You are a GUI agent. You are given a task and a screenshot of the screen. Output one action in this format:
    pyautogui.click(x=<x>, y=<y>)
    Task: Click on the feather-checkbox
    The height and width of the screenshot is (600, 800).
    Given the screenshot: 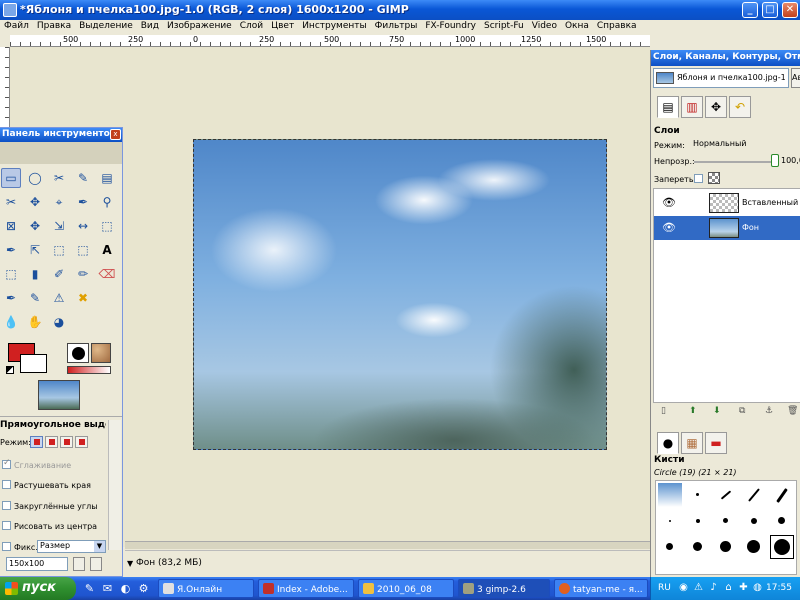 What is the action you would take?
    pyautogui.click(x=6, y=484)
    